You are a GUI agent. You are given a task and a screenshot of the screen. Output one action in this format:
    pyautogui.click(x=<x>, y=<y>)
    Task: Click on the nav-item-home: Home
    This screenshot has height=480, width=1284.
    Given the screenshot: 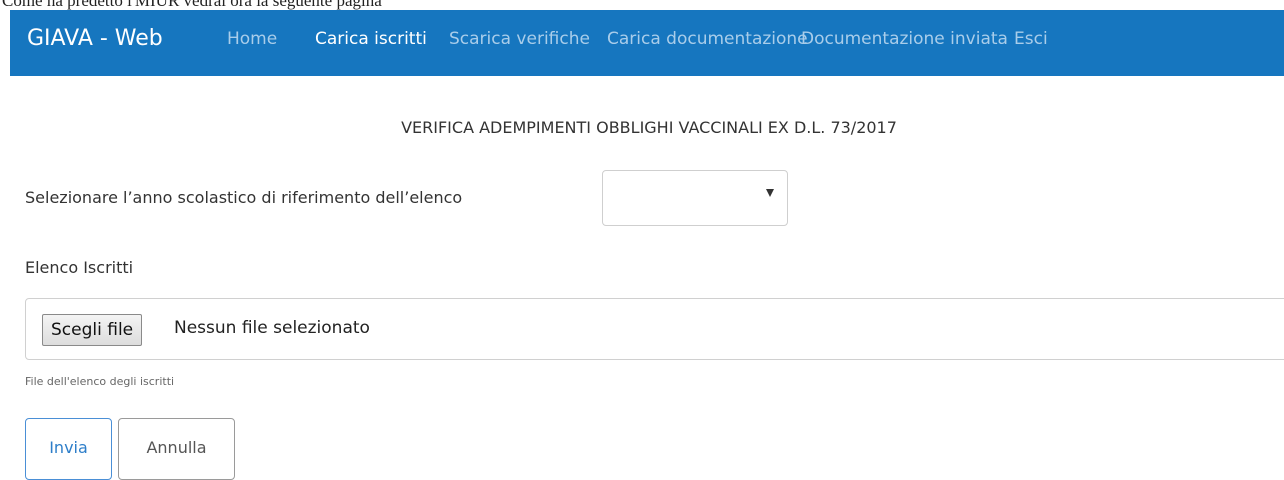 What is the action you would take?
    pyautogui.click(x=252, y=40)
    